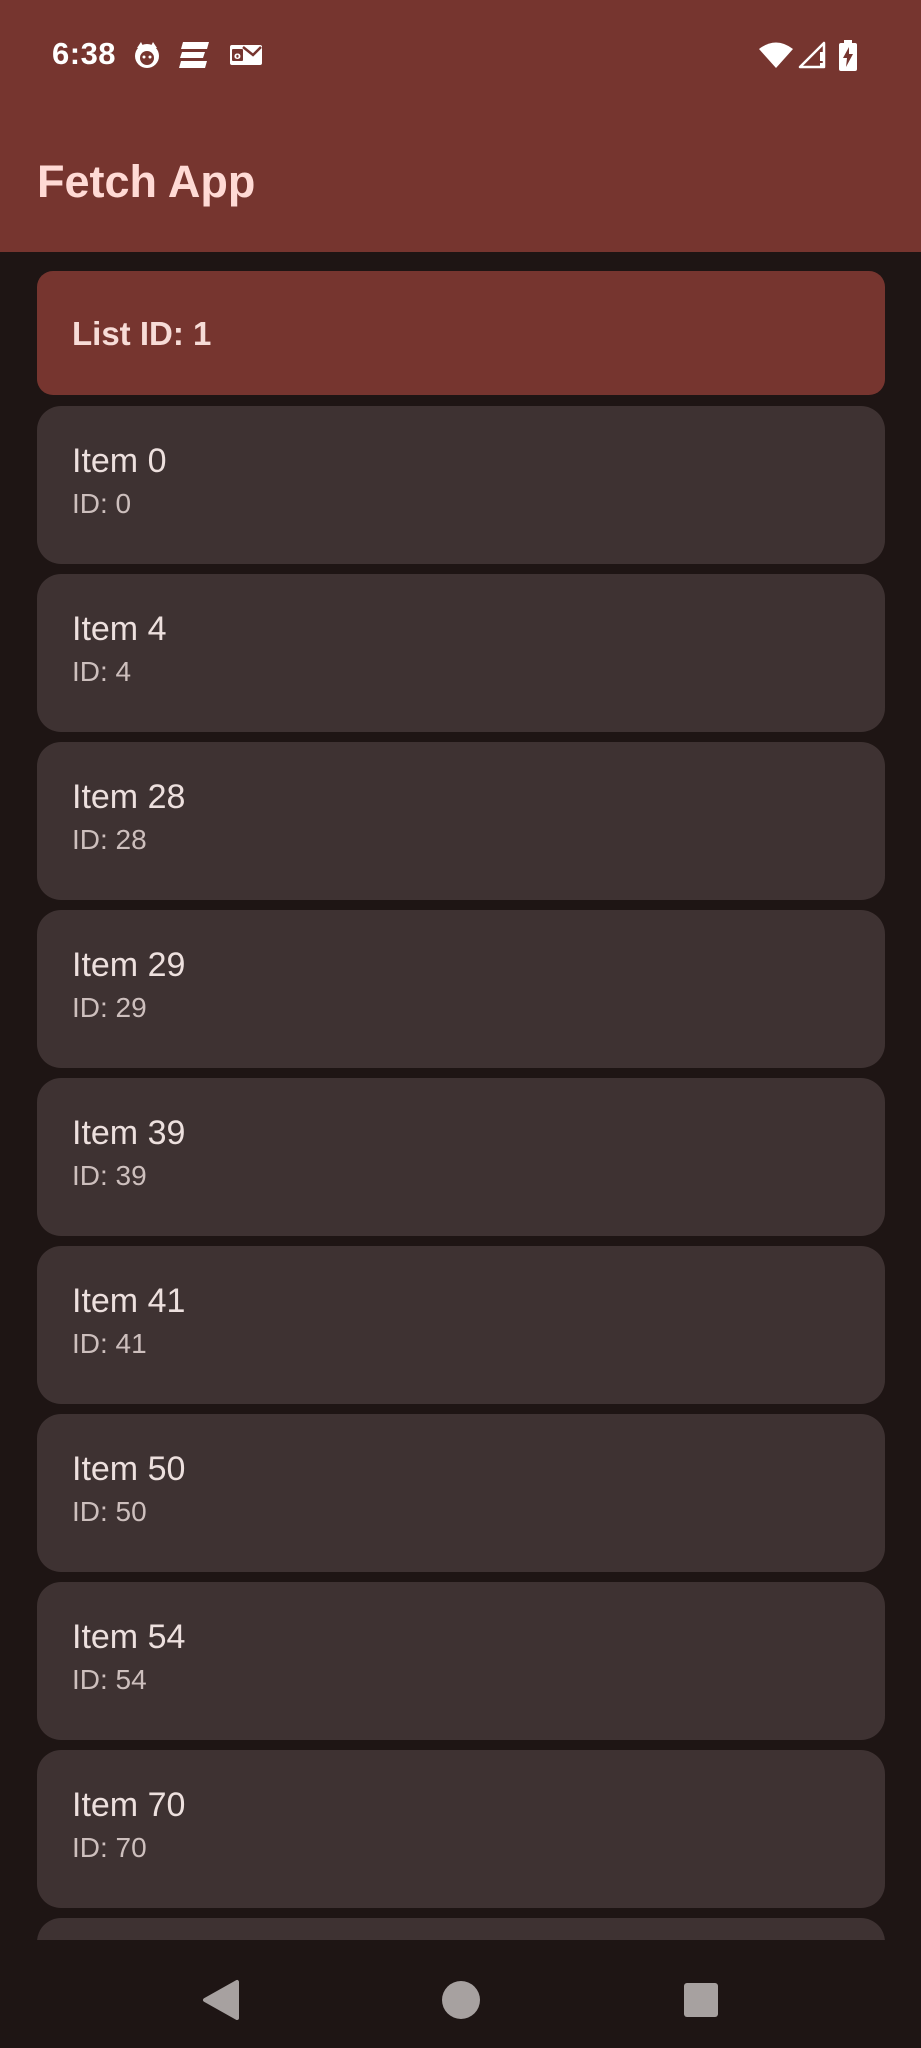 Image resolution: width=921 pixels, height=2048 pixels. What do you see at coordinates (812, 55) in the screenshot?
I see `cell-signal-icon` at bounding box center [812, 55].